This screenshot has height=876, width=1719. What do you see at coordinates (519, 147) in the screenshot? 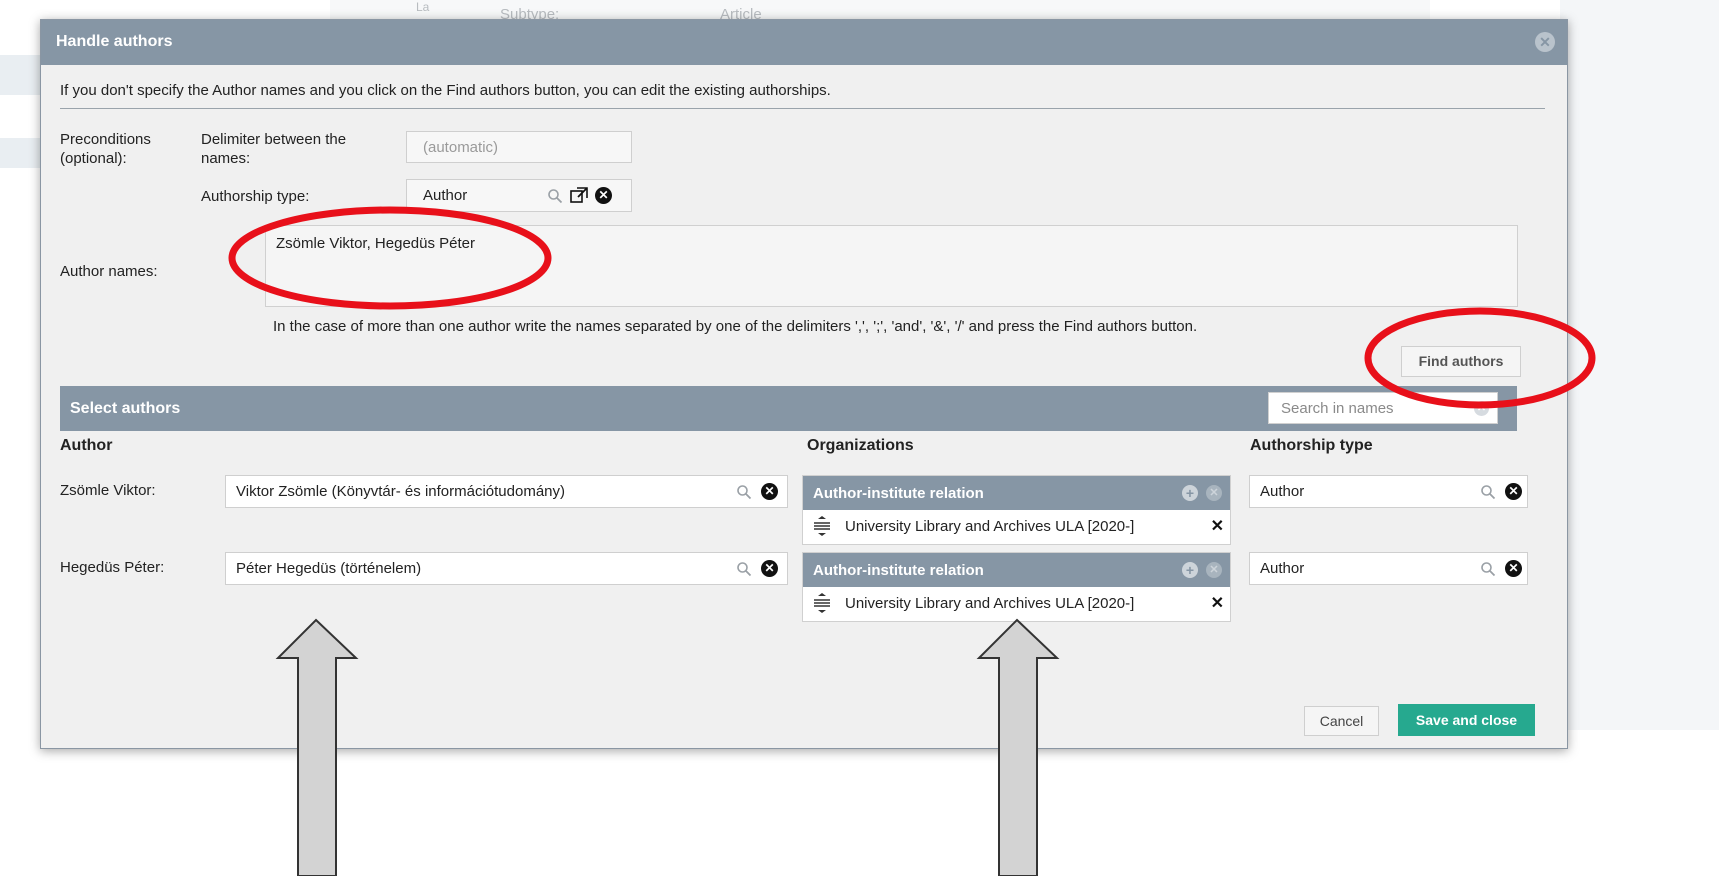
I see `delimiter-field: (automatic)` at bounding box center [519, 147].